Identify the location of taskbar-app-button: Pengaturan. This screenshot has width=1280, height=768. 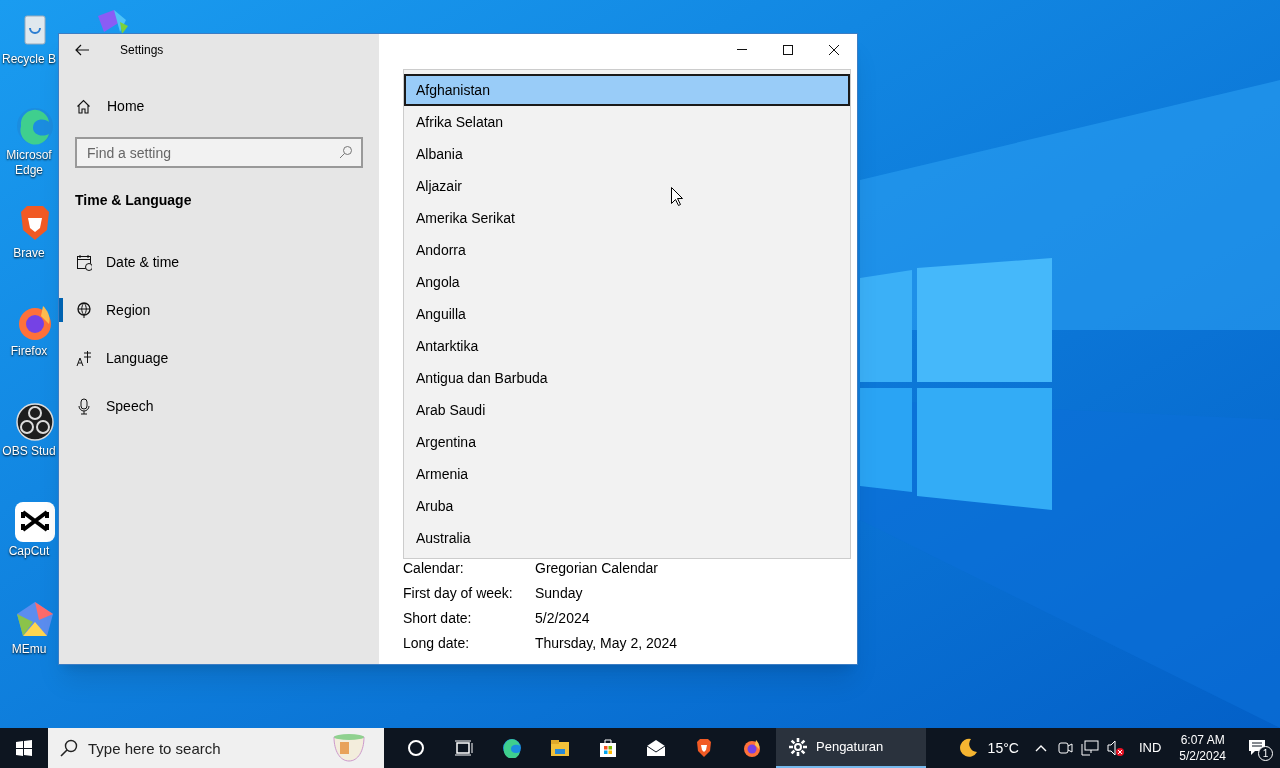
(851, 748).